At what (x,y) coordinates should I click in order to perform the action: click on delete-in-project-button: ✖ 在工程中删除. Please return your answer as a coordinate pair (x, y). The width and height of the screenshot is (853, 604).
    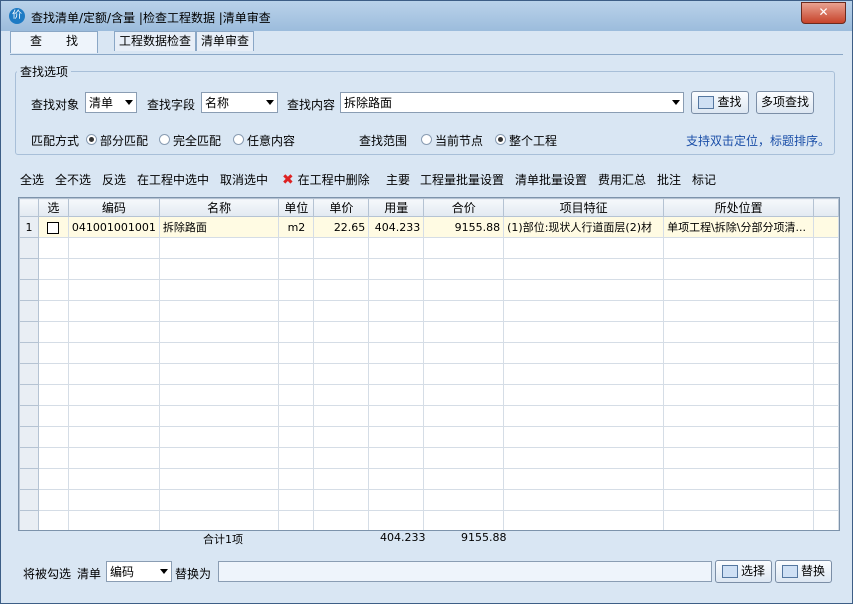
    Looking at the image, I should click on (326, 179).